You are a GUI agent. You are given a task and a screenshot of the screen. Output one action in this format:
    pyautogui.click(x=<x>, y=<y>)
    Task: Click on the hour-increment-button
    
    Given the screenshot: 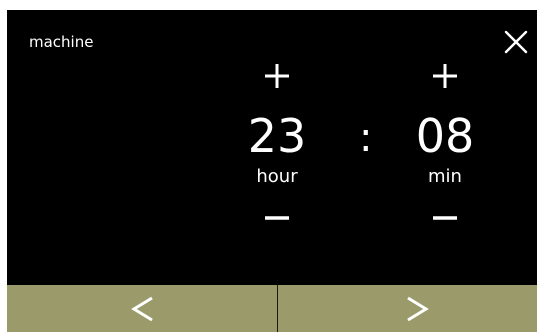 What is the action you would take?
    pyautogui.click(x=277, y=78)
    